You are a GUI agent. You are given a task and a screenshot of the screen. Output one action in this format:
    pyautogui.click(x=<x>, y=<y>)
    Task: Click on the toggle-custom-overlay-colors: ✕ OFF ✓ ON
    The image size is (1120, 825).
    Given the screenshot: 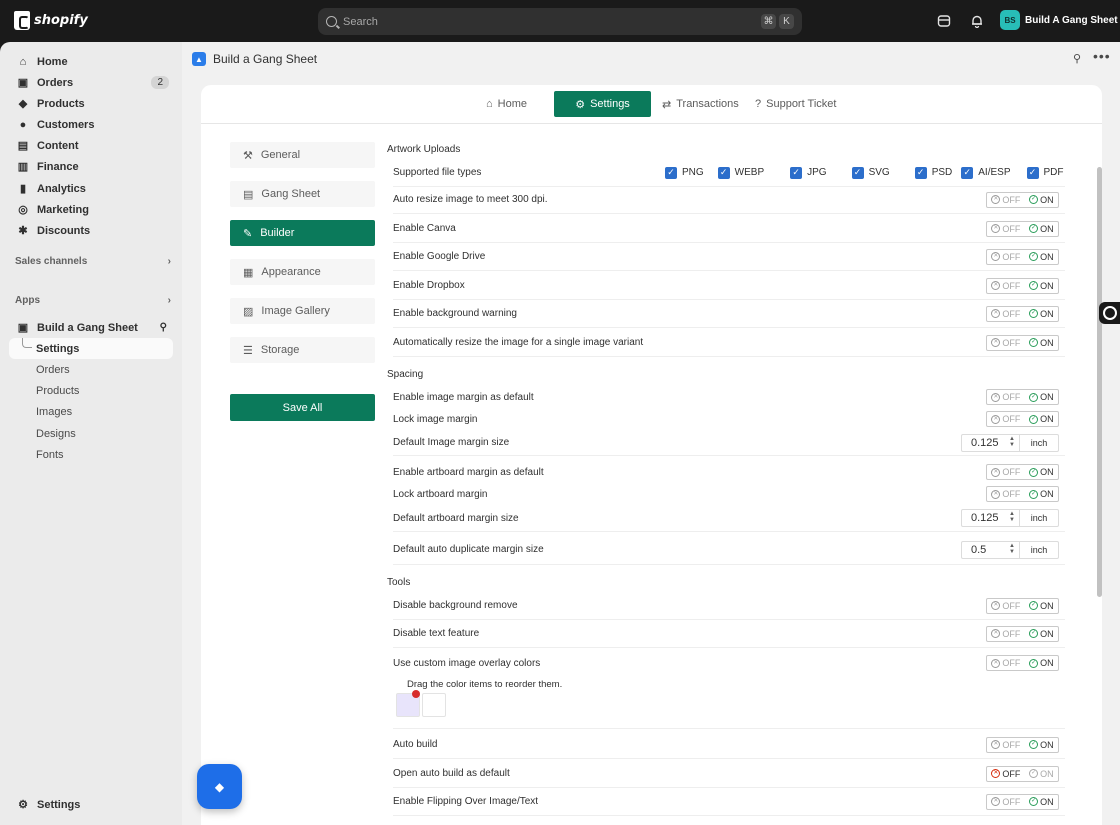 What is the action you would take?
    pyautogui.click(x=1022, y=663)
    